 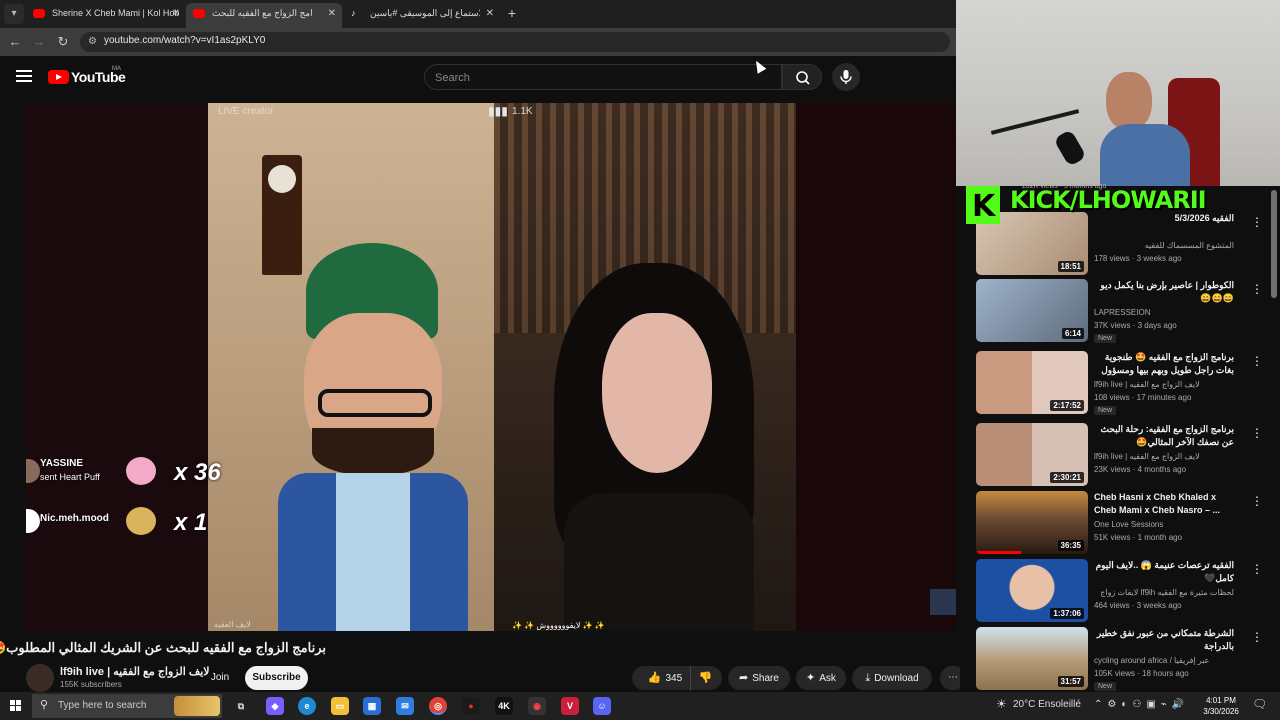 What do you see at coordinates (40, 678) in the screenshot?
I see `channel-avatar` at bounding box center [40, 678].